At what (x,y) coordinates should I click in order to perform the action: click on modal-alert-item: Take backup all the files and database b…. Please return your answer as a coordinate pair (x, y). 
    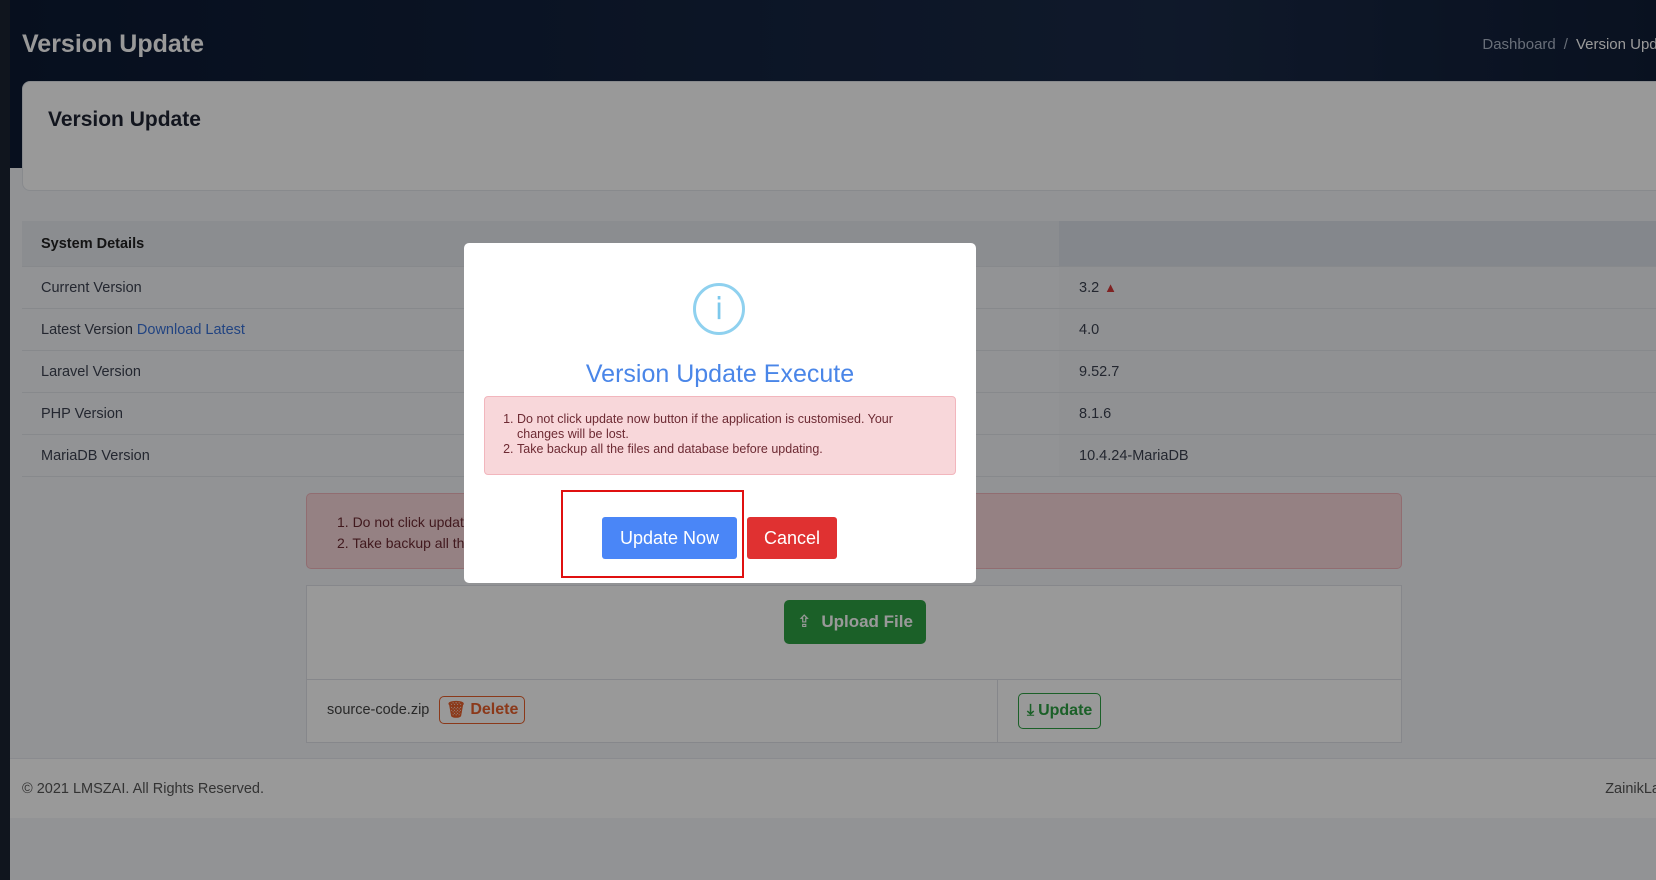
    Looking at the image, I should click on (727, 449).